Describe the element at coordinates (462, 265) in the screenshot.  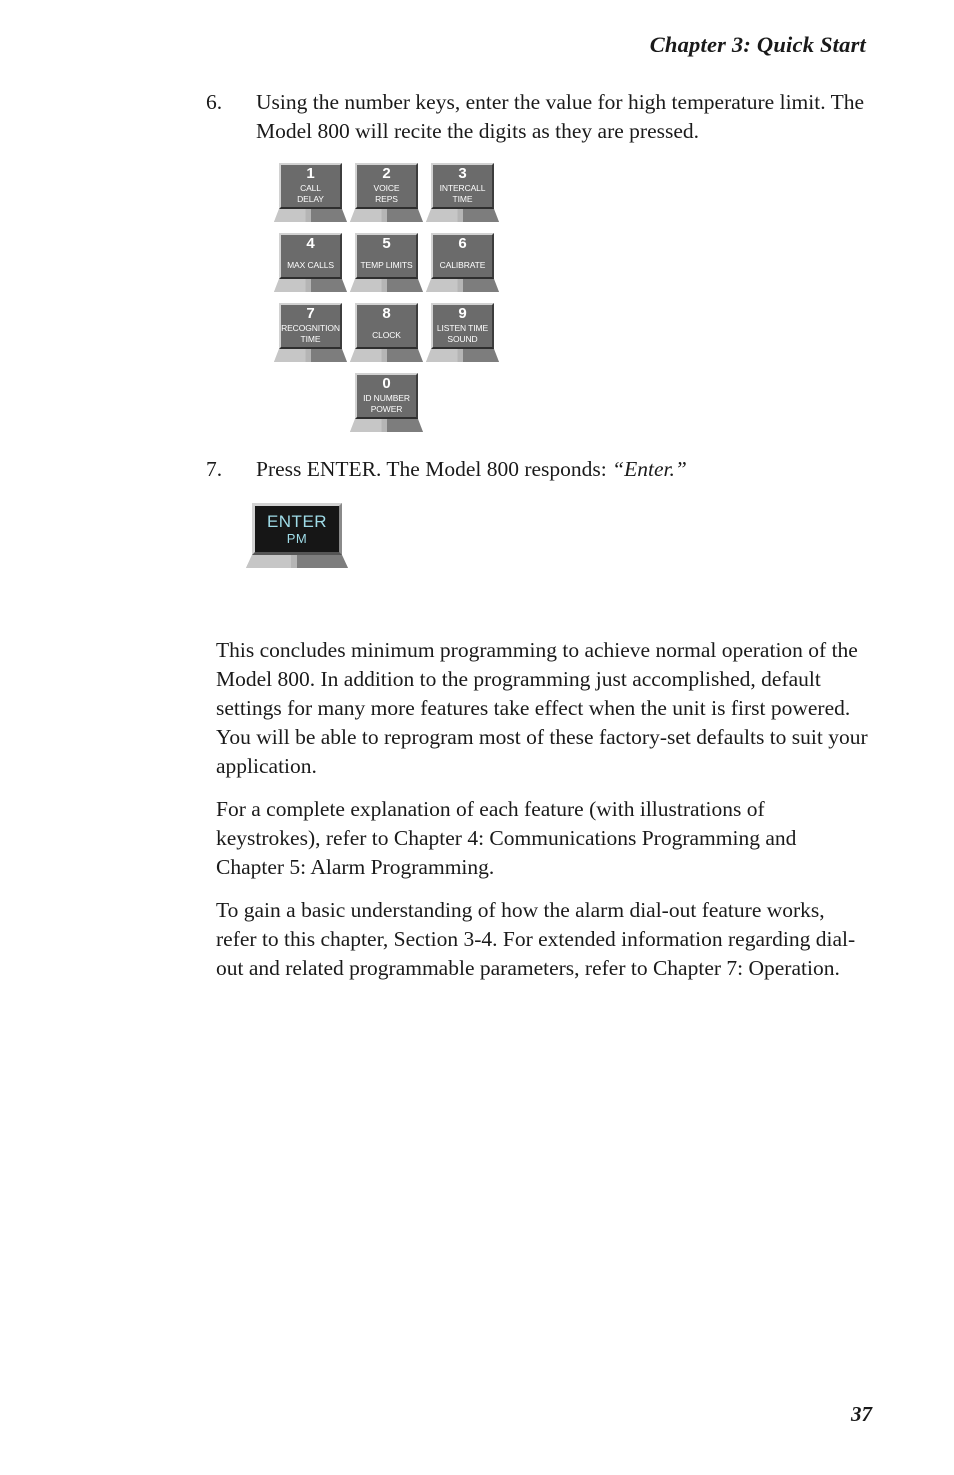
I see `key-label-line1: CALIBRATE` at that location.